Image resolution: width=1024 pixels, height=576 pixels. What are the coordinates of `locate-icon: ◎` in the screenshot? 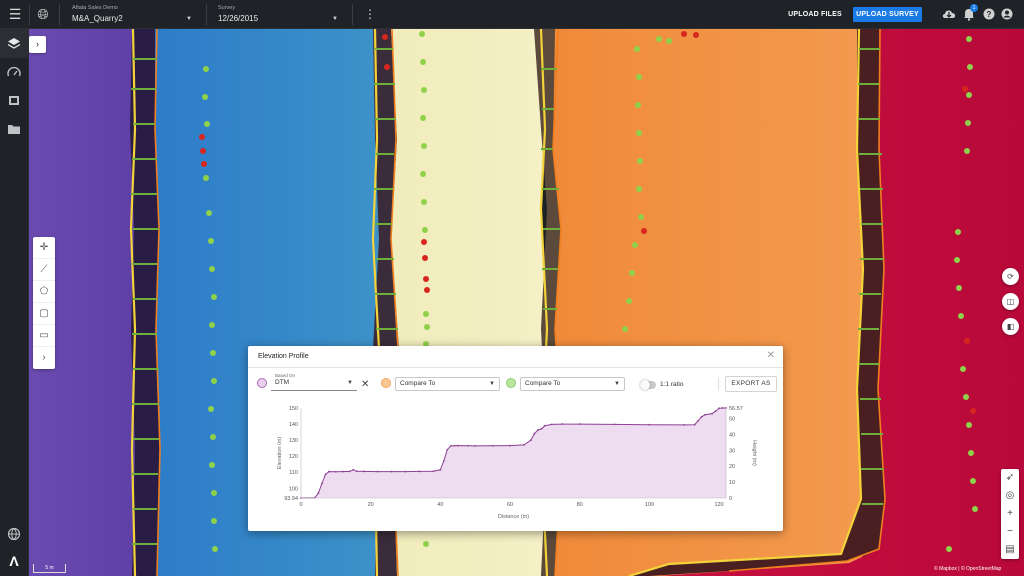 It's located at (1010, 496).